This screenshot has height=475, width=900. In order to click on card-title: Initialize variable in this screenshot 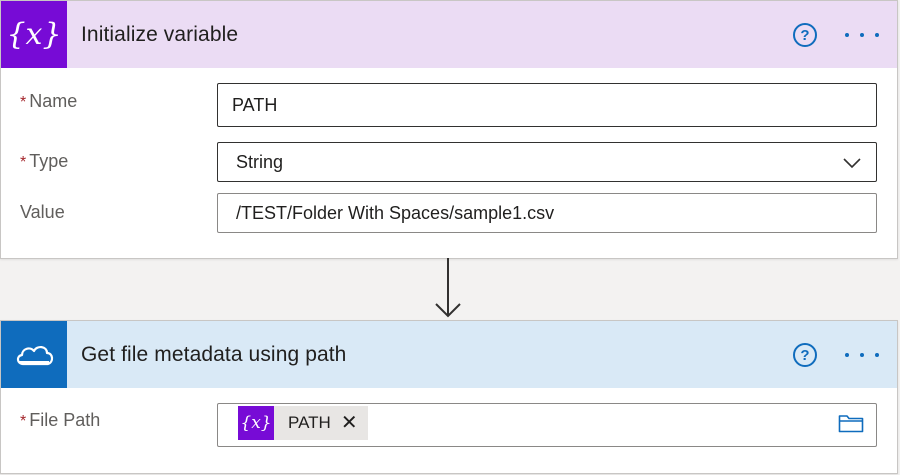, I will do `click(160, 34)`.